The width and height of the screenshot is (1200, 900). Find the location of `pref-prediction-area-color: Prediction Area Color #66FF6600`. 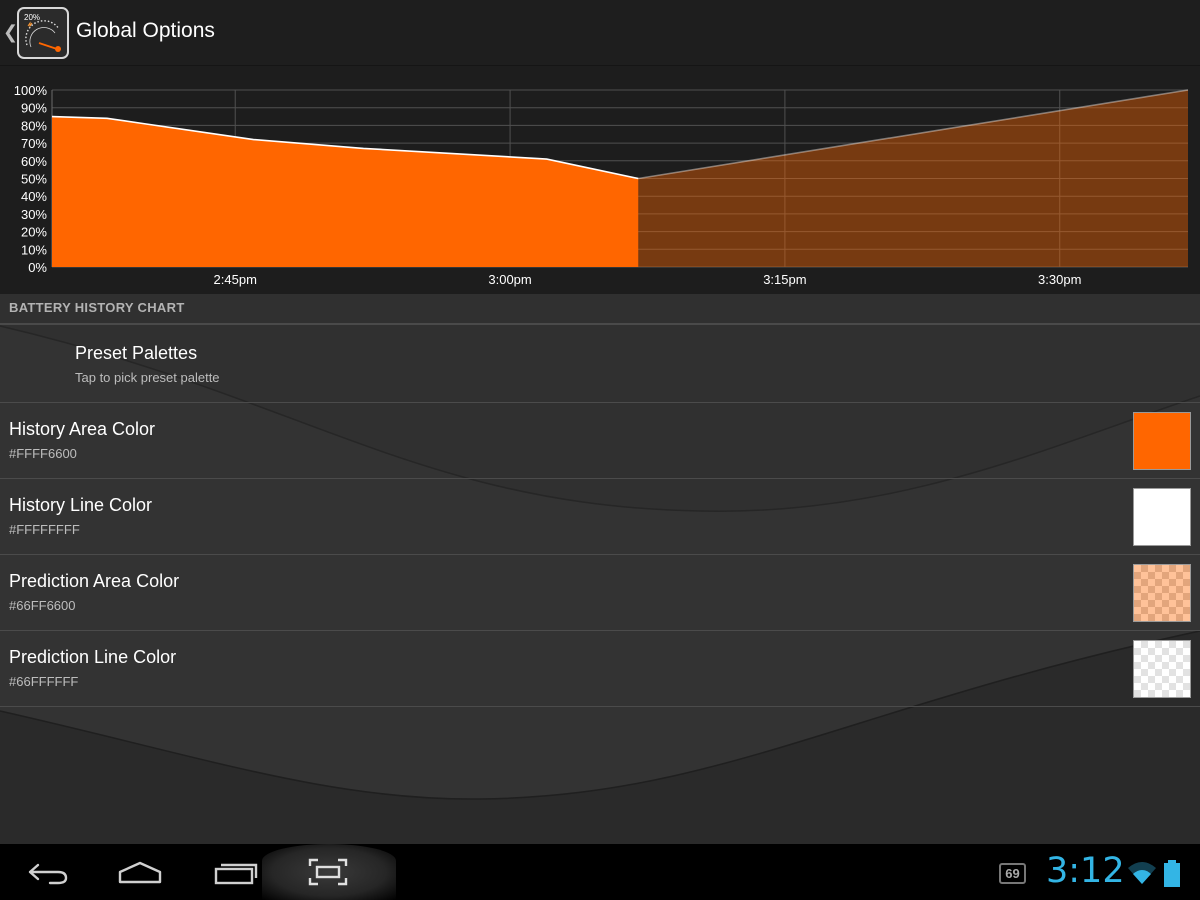

pref-prediction-area-color: Prediction Area Color #66FF6600 is located at coordinates (600, 593).